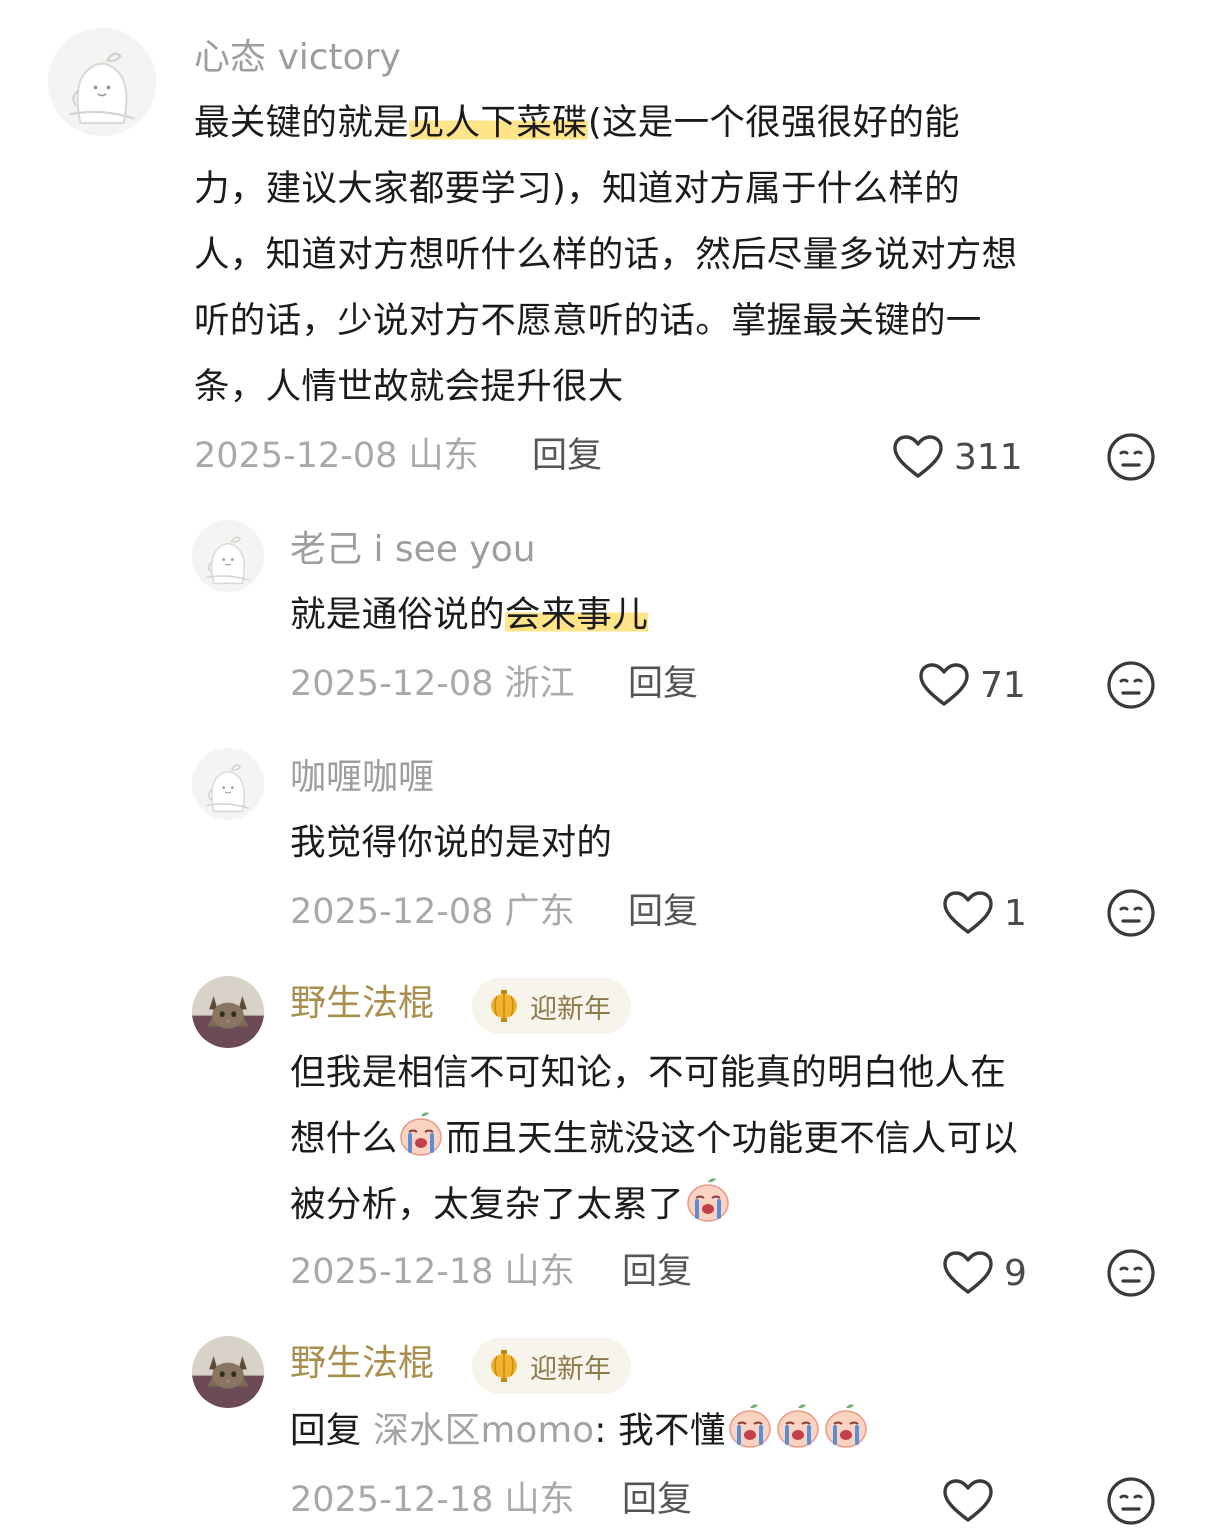 This screenshot has height=1540, width=1206. What do you see at coordinates (576, 614) in the screenshot?
I see `highlighted-phrase: 会来事儿` at bounding box center [576, 614].